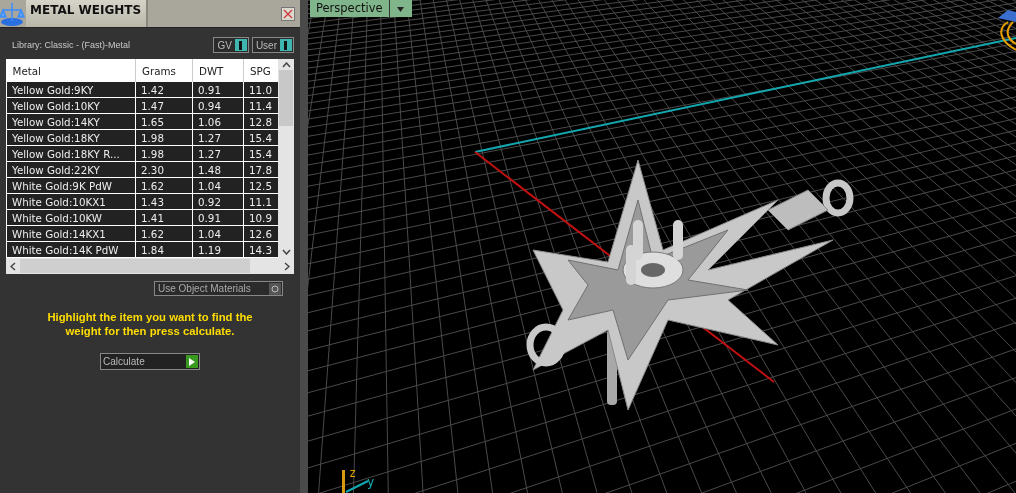 This screenshot has height=493, width=1016. What do you see at coordinates (361, 8) in the screenshot?
I see `view-mode-dropdown: Perspective` at bounding box center [361, 8].